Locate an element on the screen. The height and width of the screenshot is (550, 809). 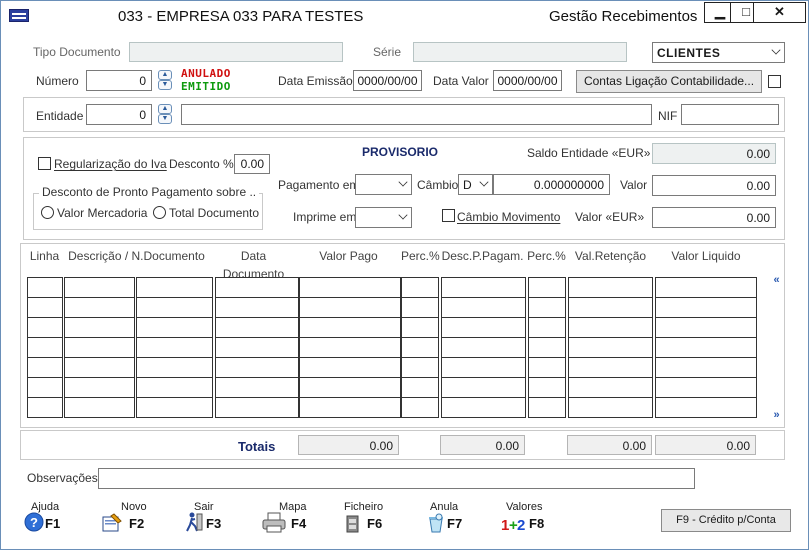
cambio-field: 0.000000000 is located at coordinates (551, 184).